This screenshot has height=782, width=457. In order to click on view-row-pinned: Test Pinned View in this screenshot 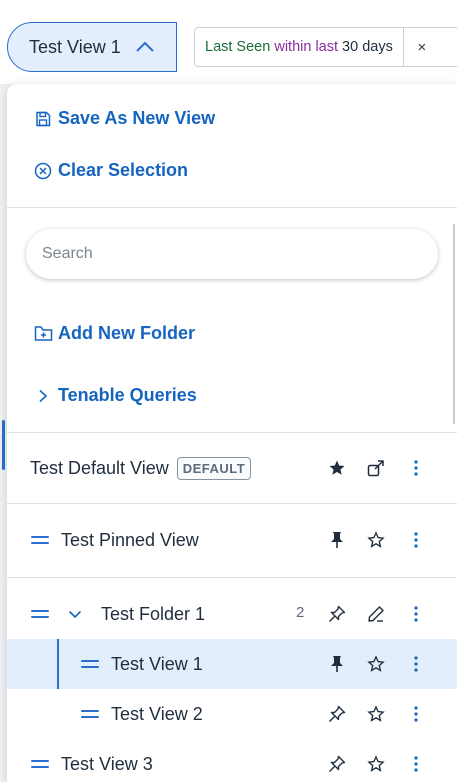, I will do `click(232, 540)`.